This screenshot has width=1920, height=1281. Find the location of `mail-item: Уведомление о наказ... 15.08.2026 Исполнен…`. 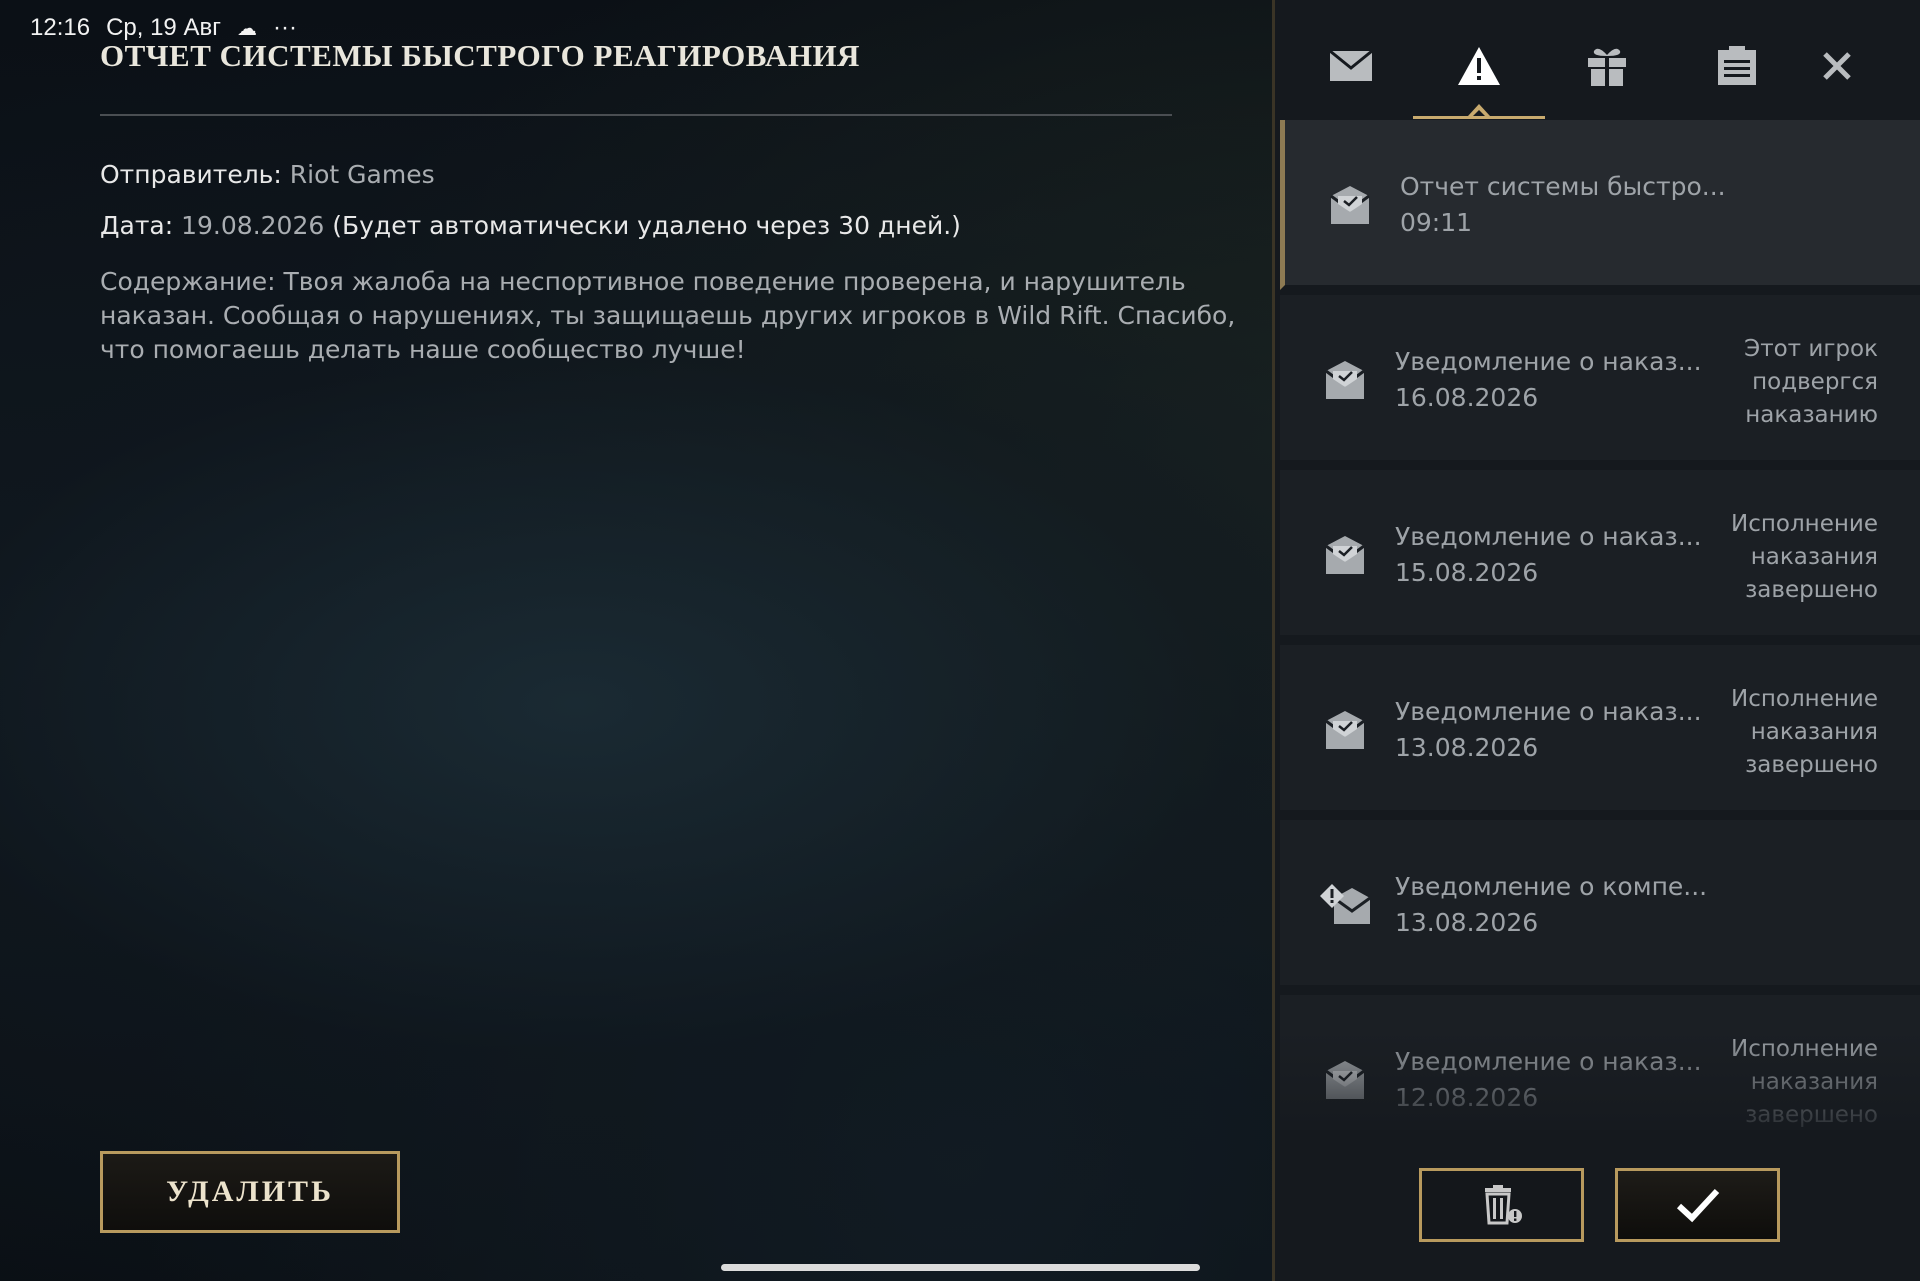

mail-item: Уведомление о наказ... 15.08.2026 Исполнен… is located at coordinates (1600, 555).